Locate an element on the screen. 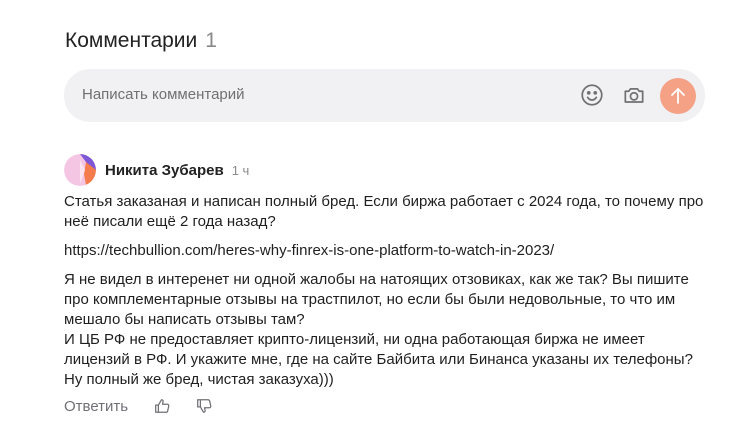 The image size is (743, 446). comments-title: Комментарии is located at coordinates (131, 40).